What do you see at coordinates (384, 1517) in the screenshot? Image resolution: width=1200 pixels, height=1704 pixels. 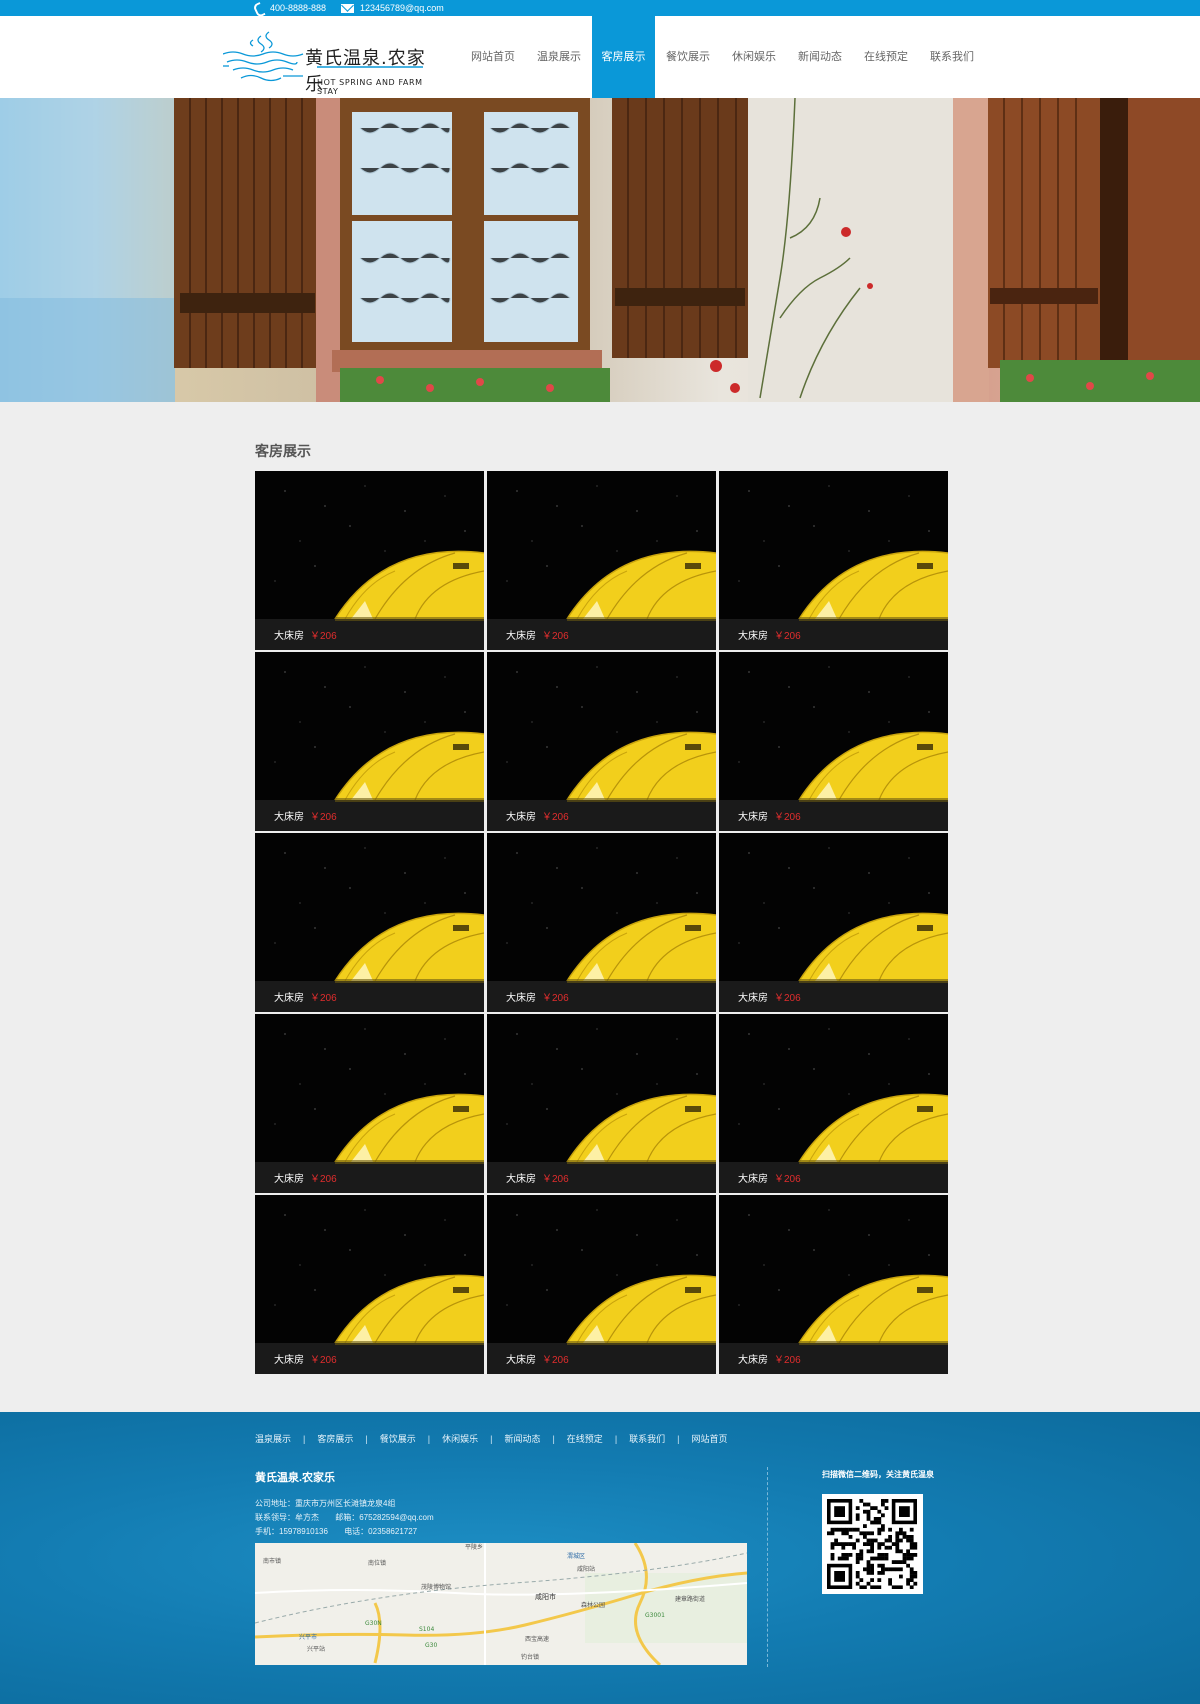 I see `footer-email: 邮箱：675282594@qq.com` at bounding box center [384, 1517].